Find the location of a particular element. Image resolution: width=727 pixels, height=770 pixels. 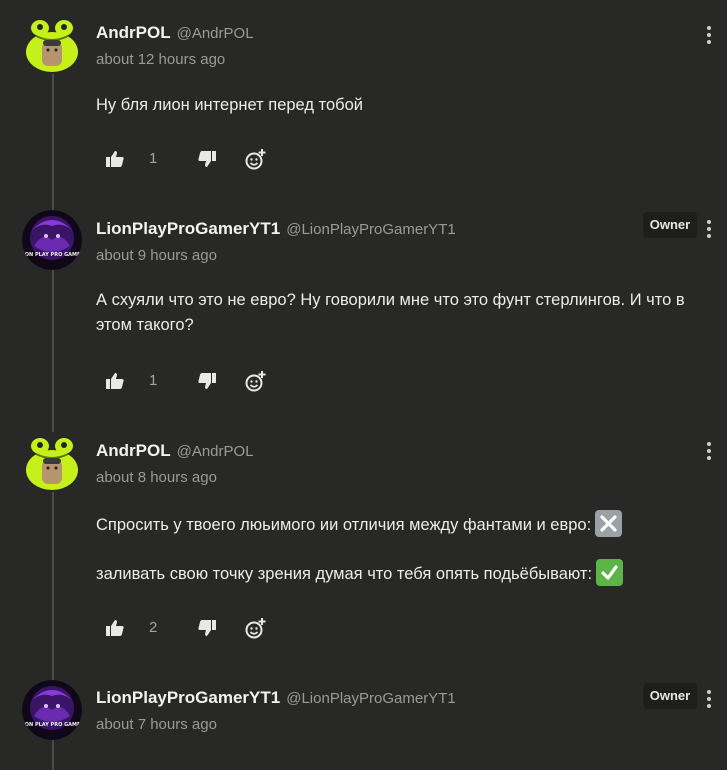

comment-timestamp: about 12 hours ago is located at coordinates (161, 59).